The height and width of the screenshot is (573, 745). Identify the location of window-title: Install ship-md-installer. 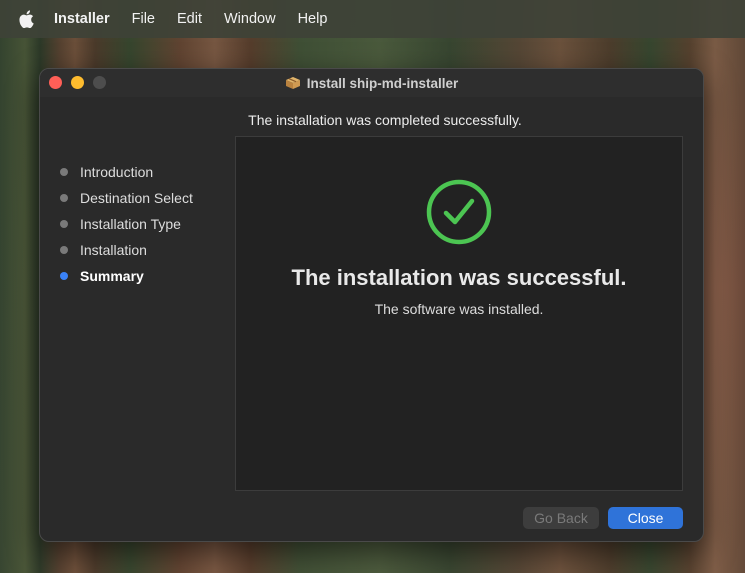
(372, 83).